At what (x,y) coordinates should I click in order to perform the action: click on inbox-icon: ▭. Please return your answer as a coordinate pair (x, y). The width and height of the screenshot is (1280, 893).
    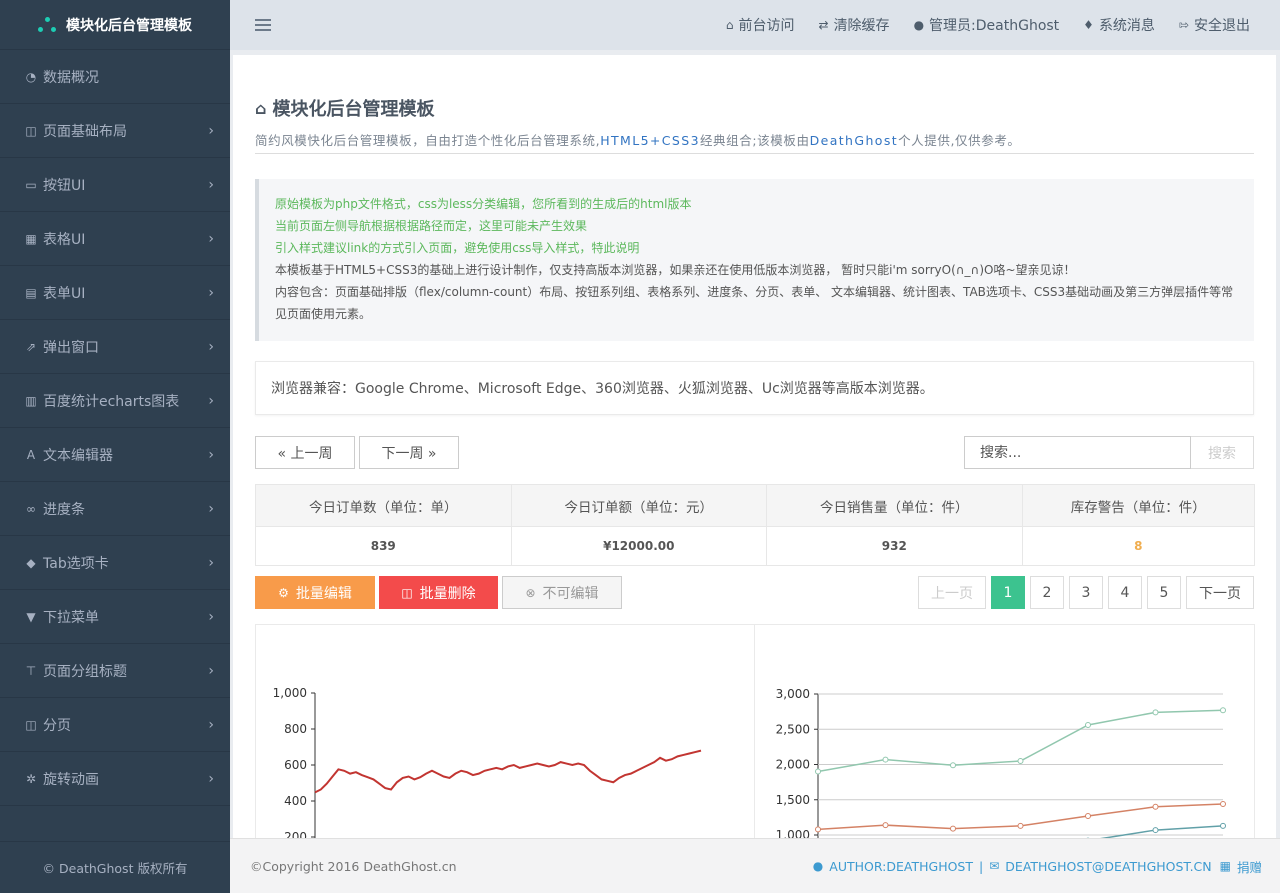
    Looking at the image, I should click on (31, 184).